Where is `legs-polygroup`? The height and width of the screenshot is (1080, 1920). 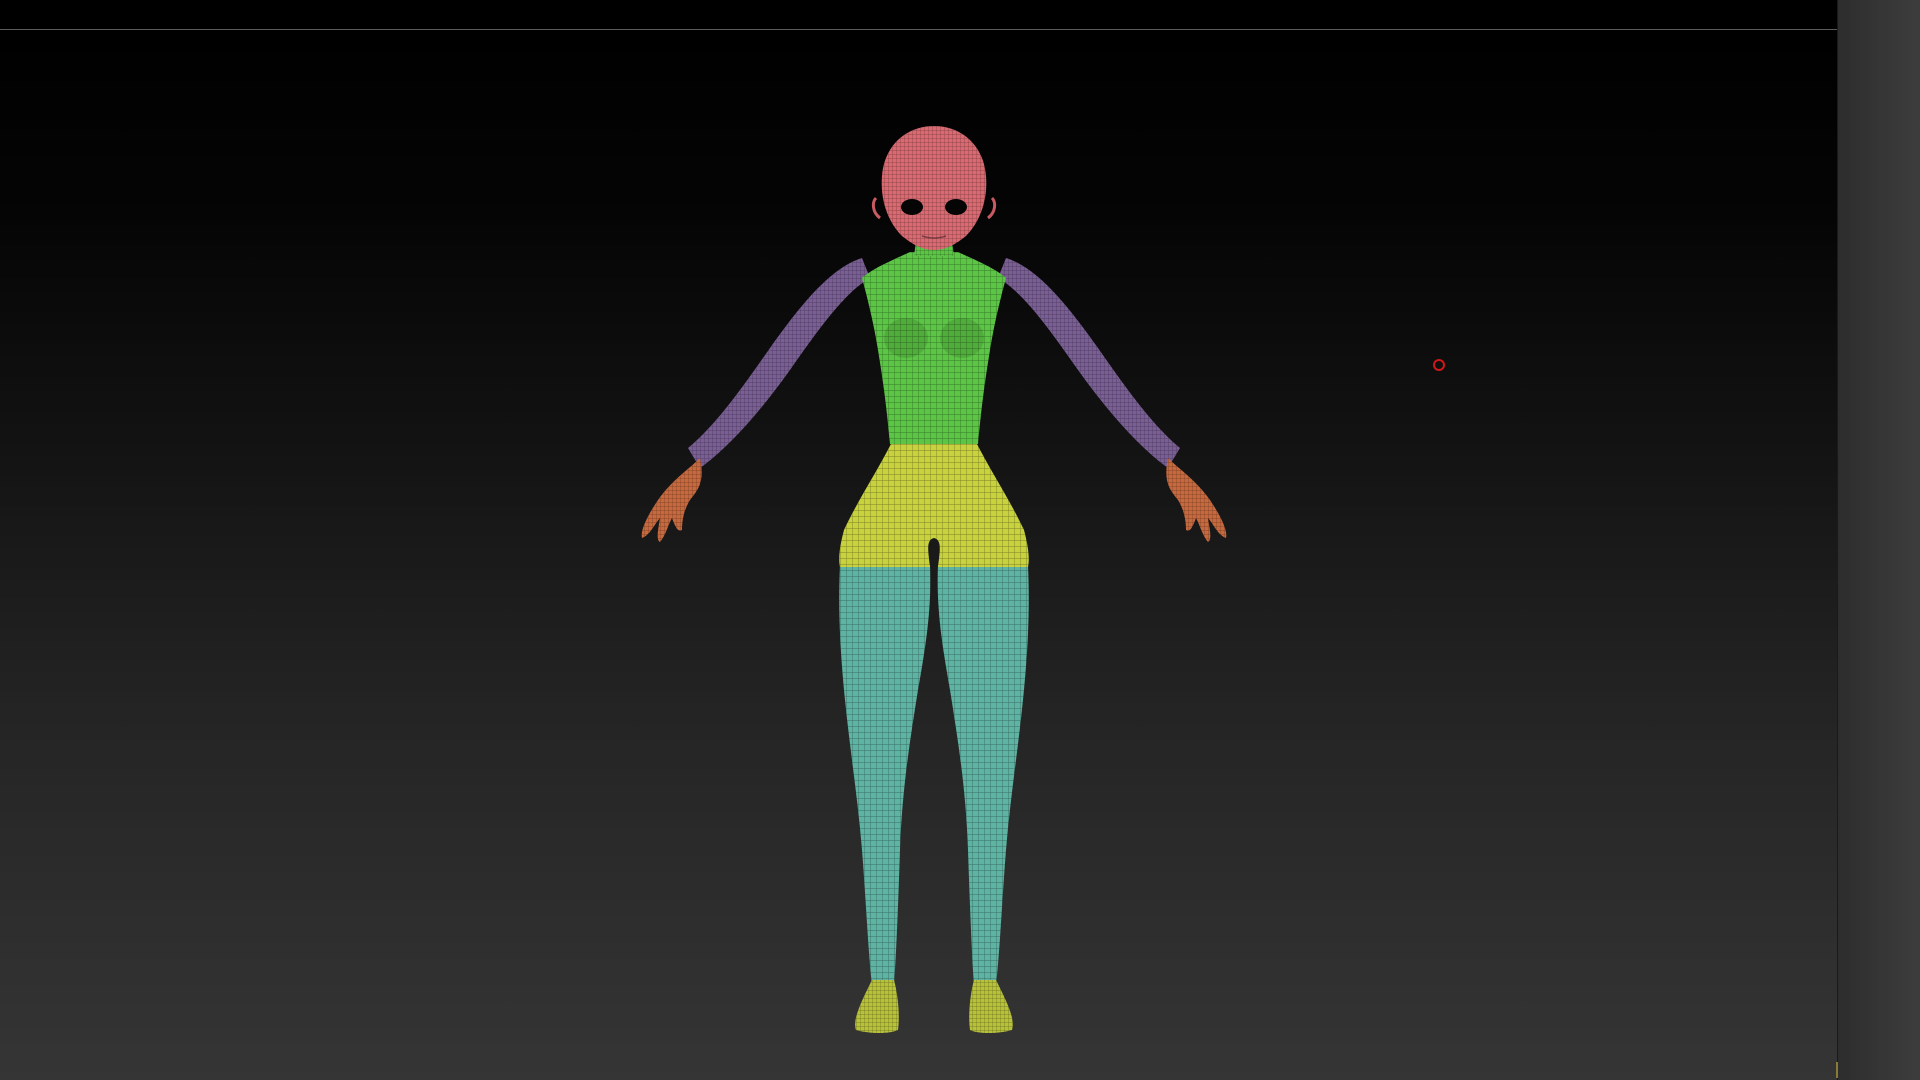 legs-polygroup is located at coordinates (934, 775).